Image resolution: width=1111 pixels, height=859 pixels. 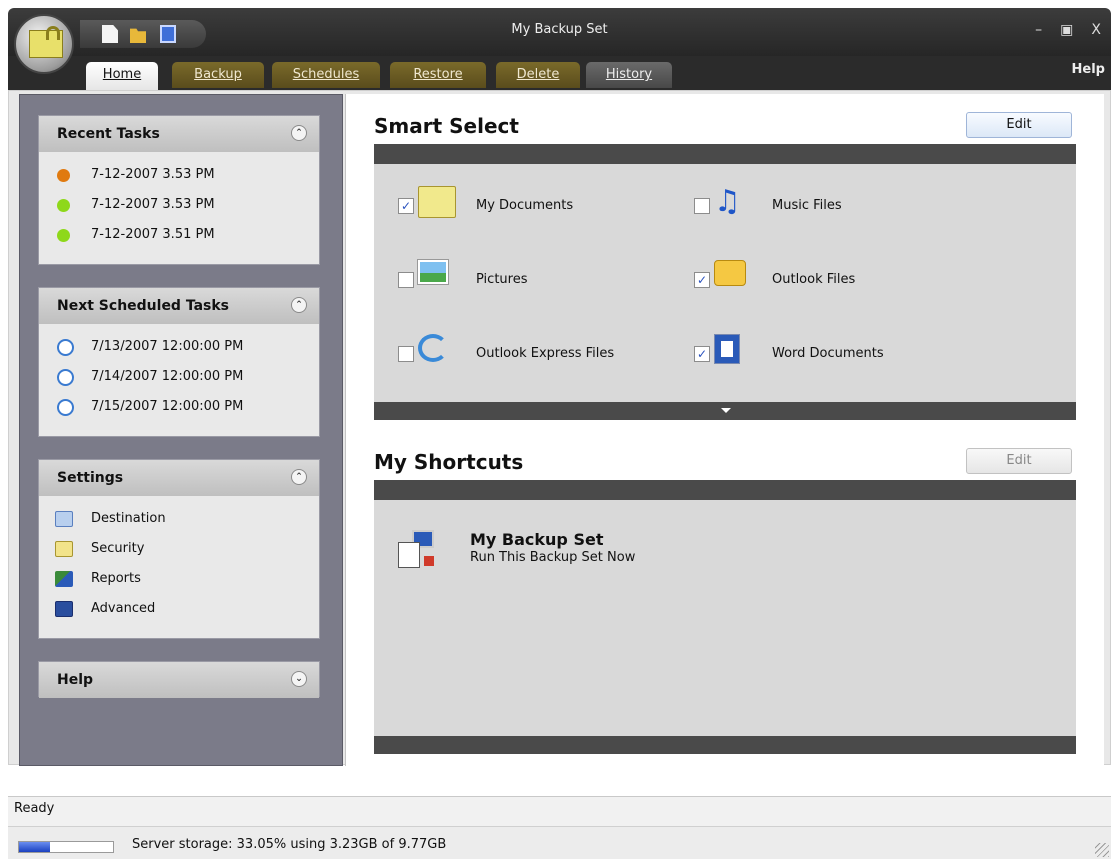 What do you see at coordinates (299, 679) in the screenshot?
I see `expand-icon: ⌄` at bounding box center [299, 679].